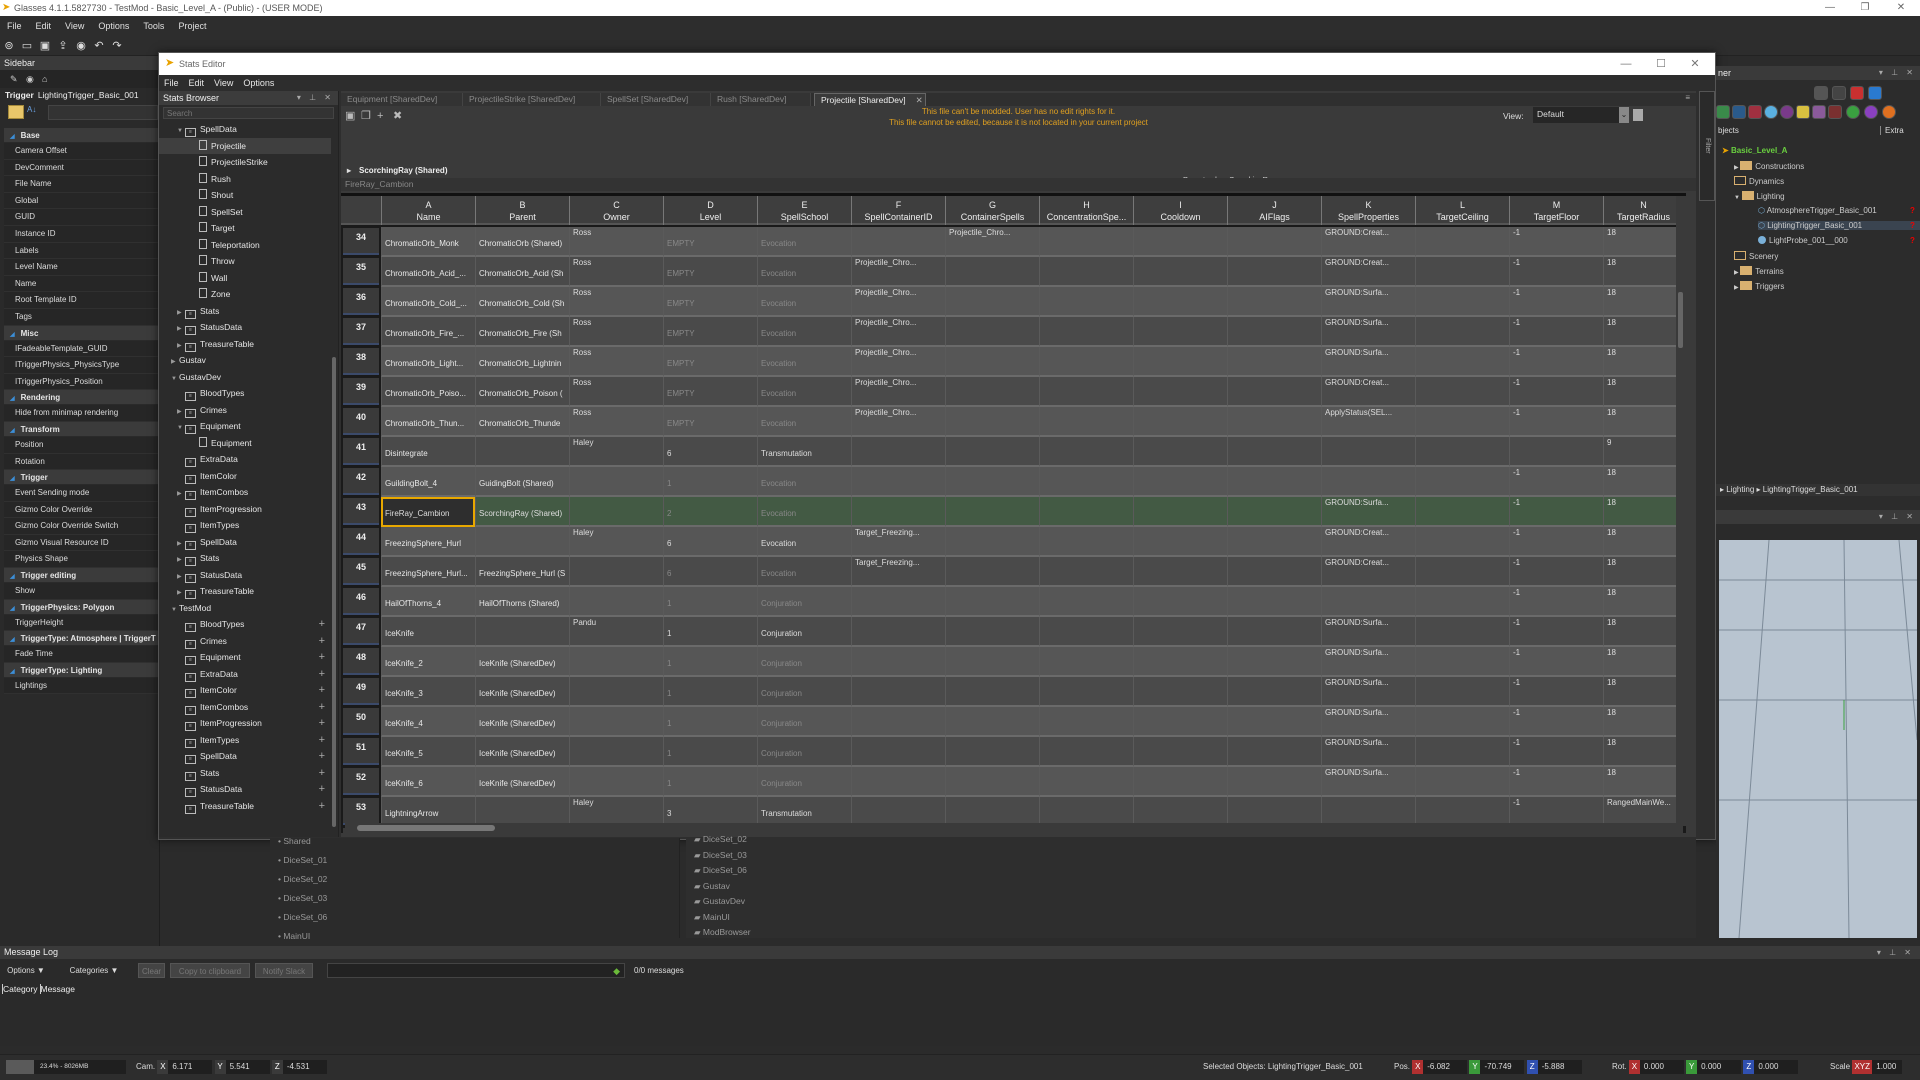  I want to click on tree-item: ▼ ≡ Equipment, so click(245, 426).